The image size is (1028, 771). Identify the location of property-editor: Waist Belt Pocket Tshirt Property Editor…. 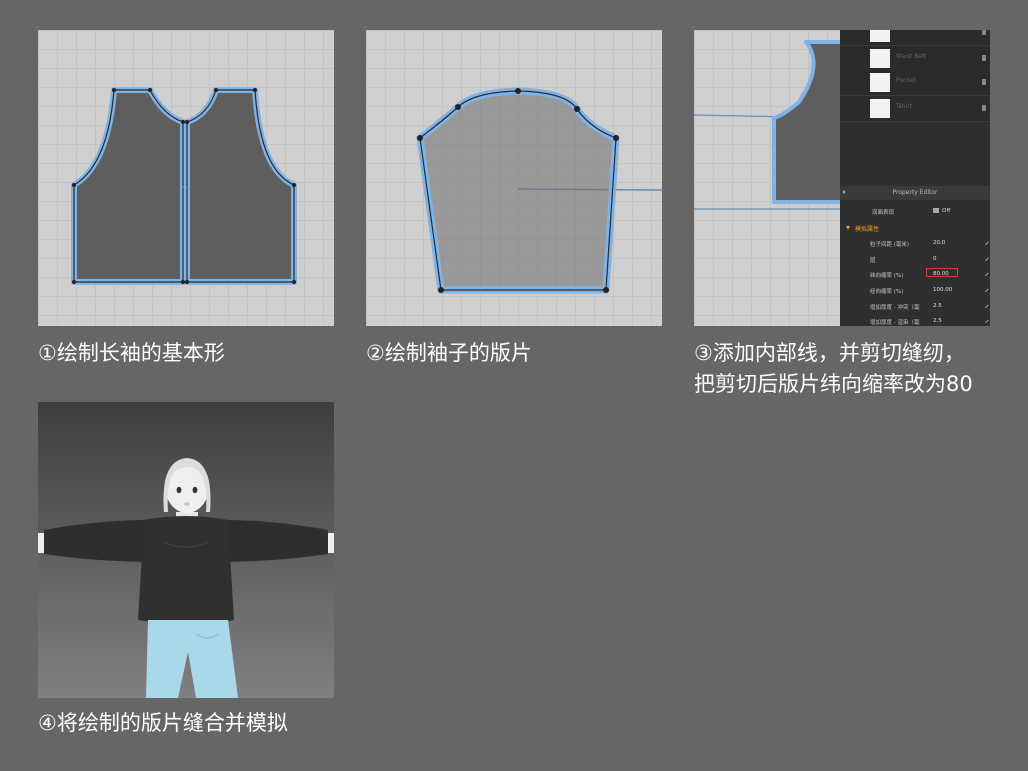
(915, 178).